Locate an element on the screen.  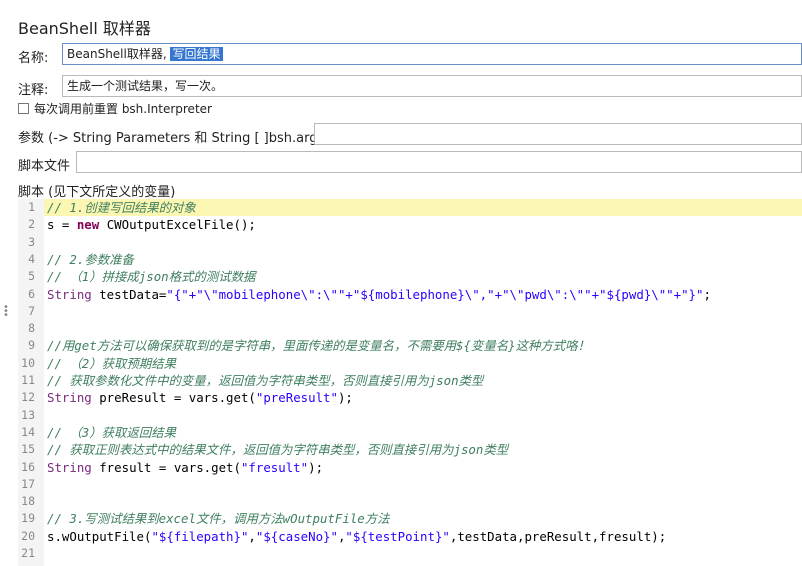
drag-handle-icon: • • • is located at coordinates (6, 312).